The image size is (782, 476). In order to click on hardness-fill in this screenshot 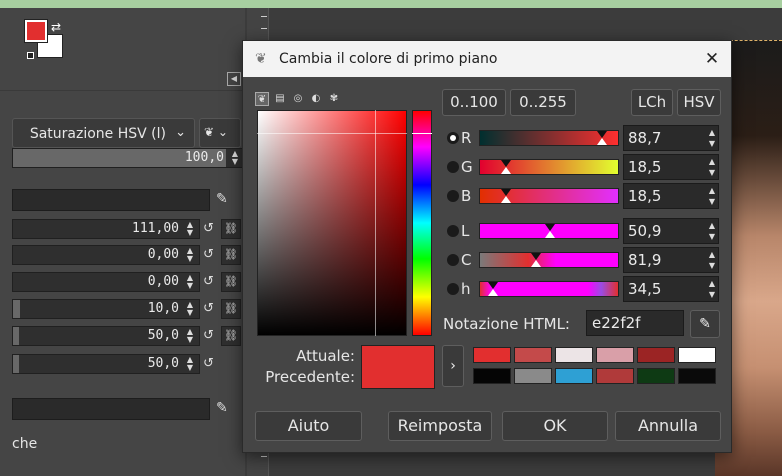, I will do `click(16, 336)`.